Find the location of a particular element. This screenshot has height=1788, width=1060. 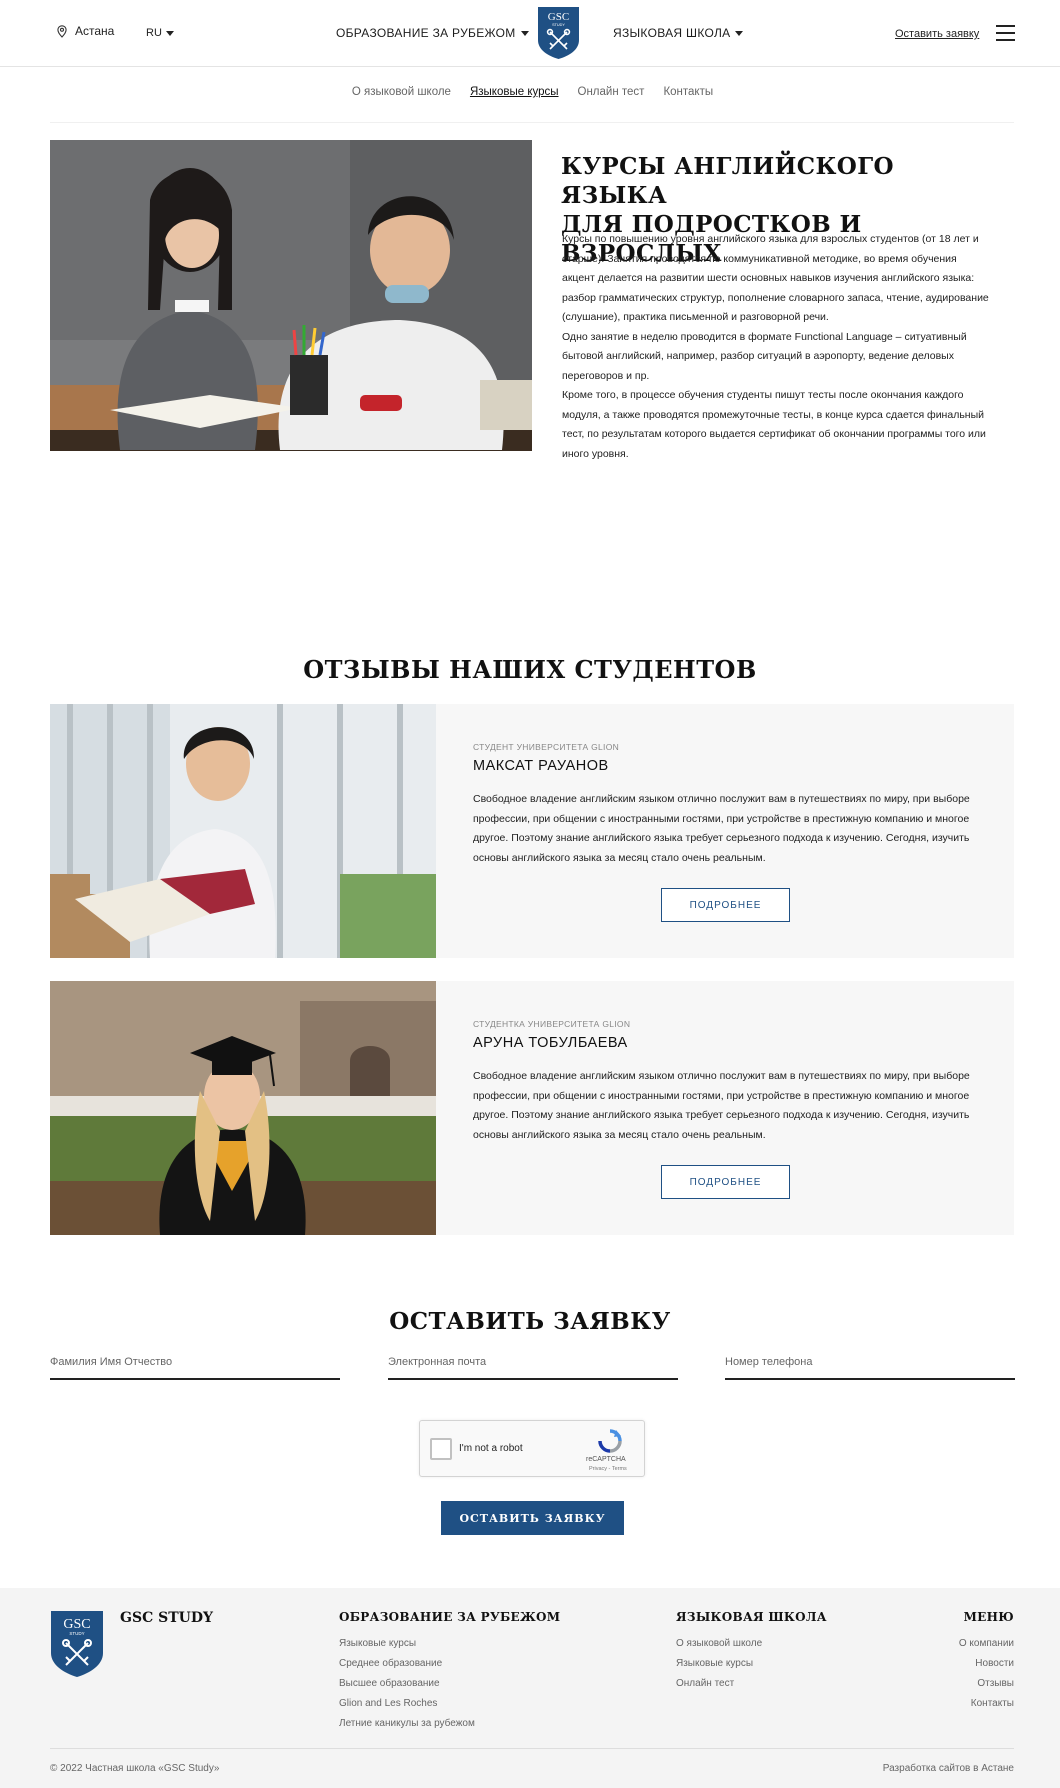

nav-abroad-education: ОБРАЗОВАНИЕ ЗА РУБЕЖОМ is located at coordinates (432, 33).